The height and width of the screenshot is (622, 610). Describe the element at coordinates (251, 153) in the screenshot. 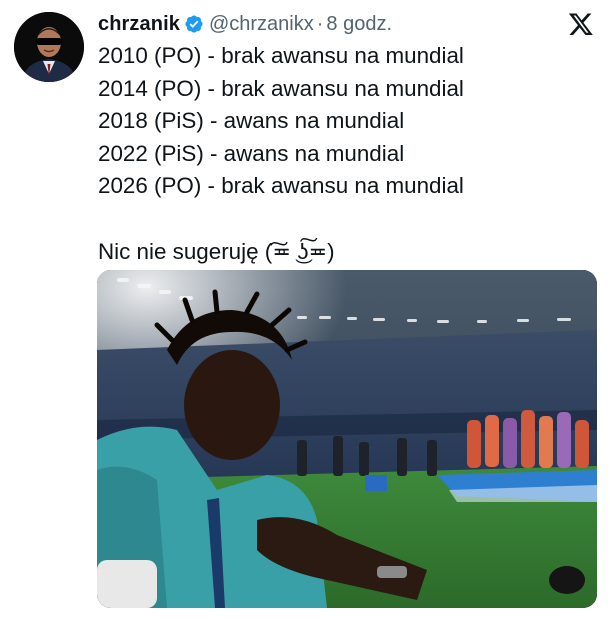

I see `tweet-line: 2022 (PiS) - awans na mundial` at that location.